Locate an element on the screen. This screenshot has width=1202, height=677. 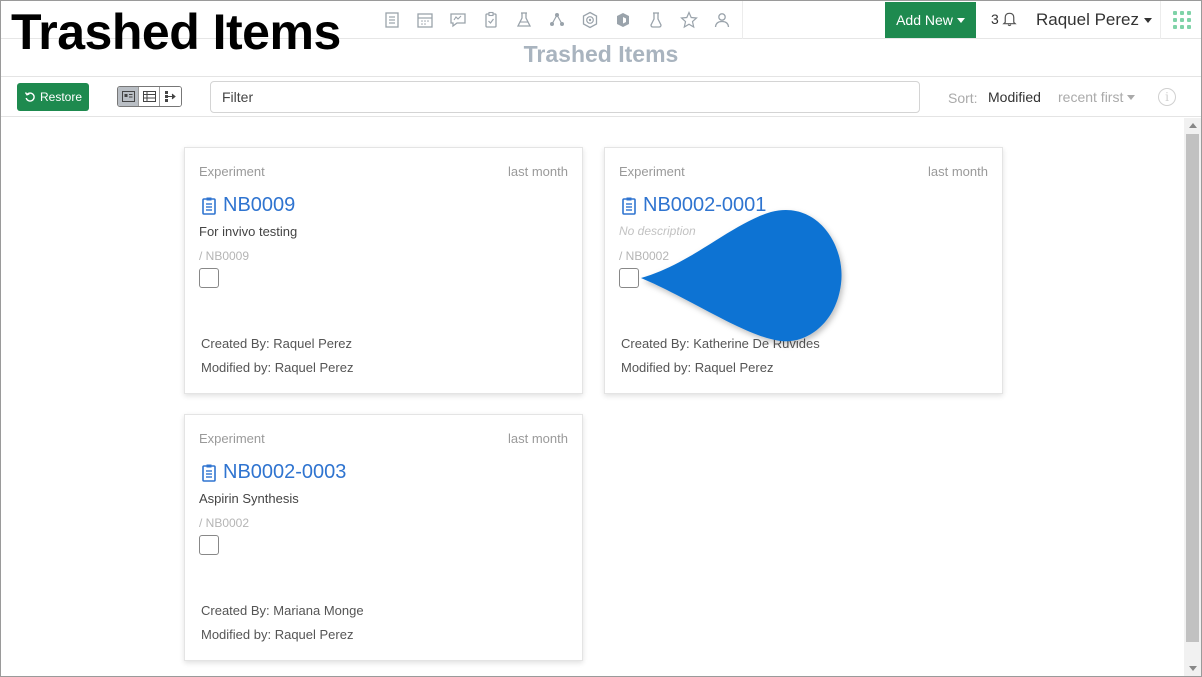
lab-icon is located at coordinates (523, 20).